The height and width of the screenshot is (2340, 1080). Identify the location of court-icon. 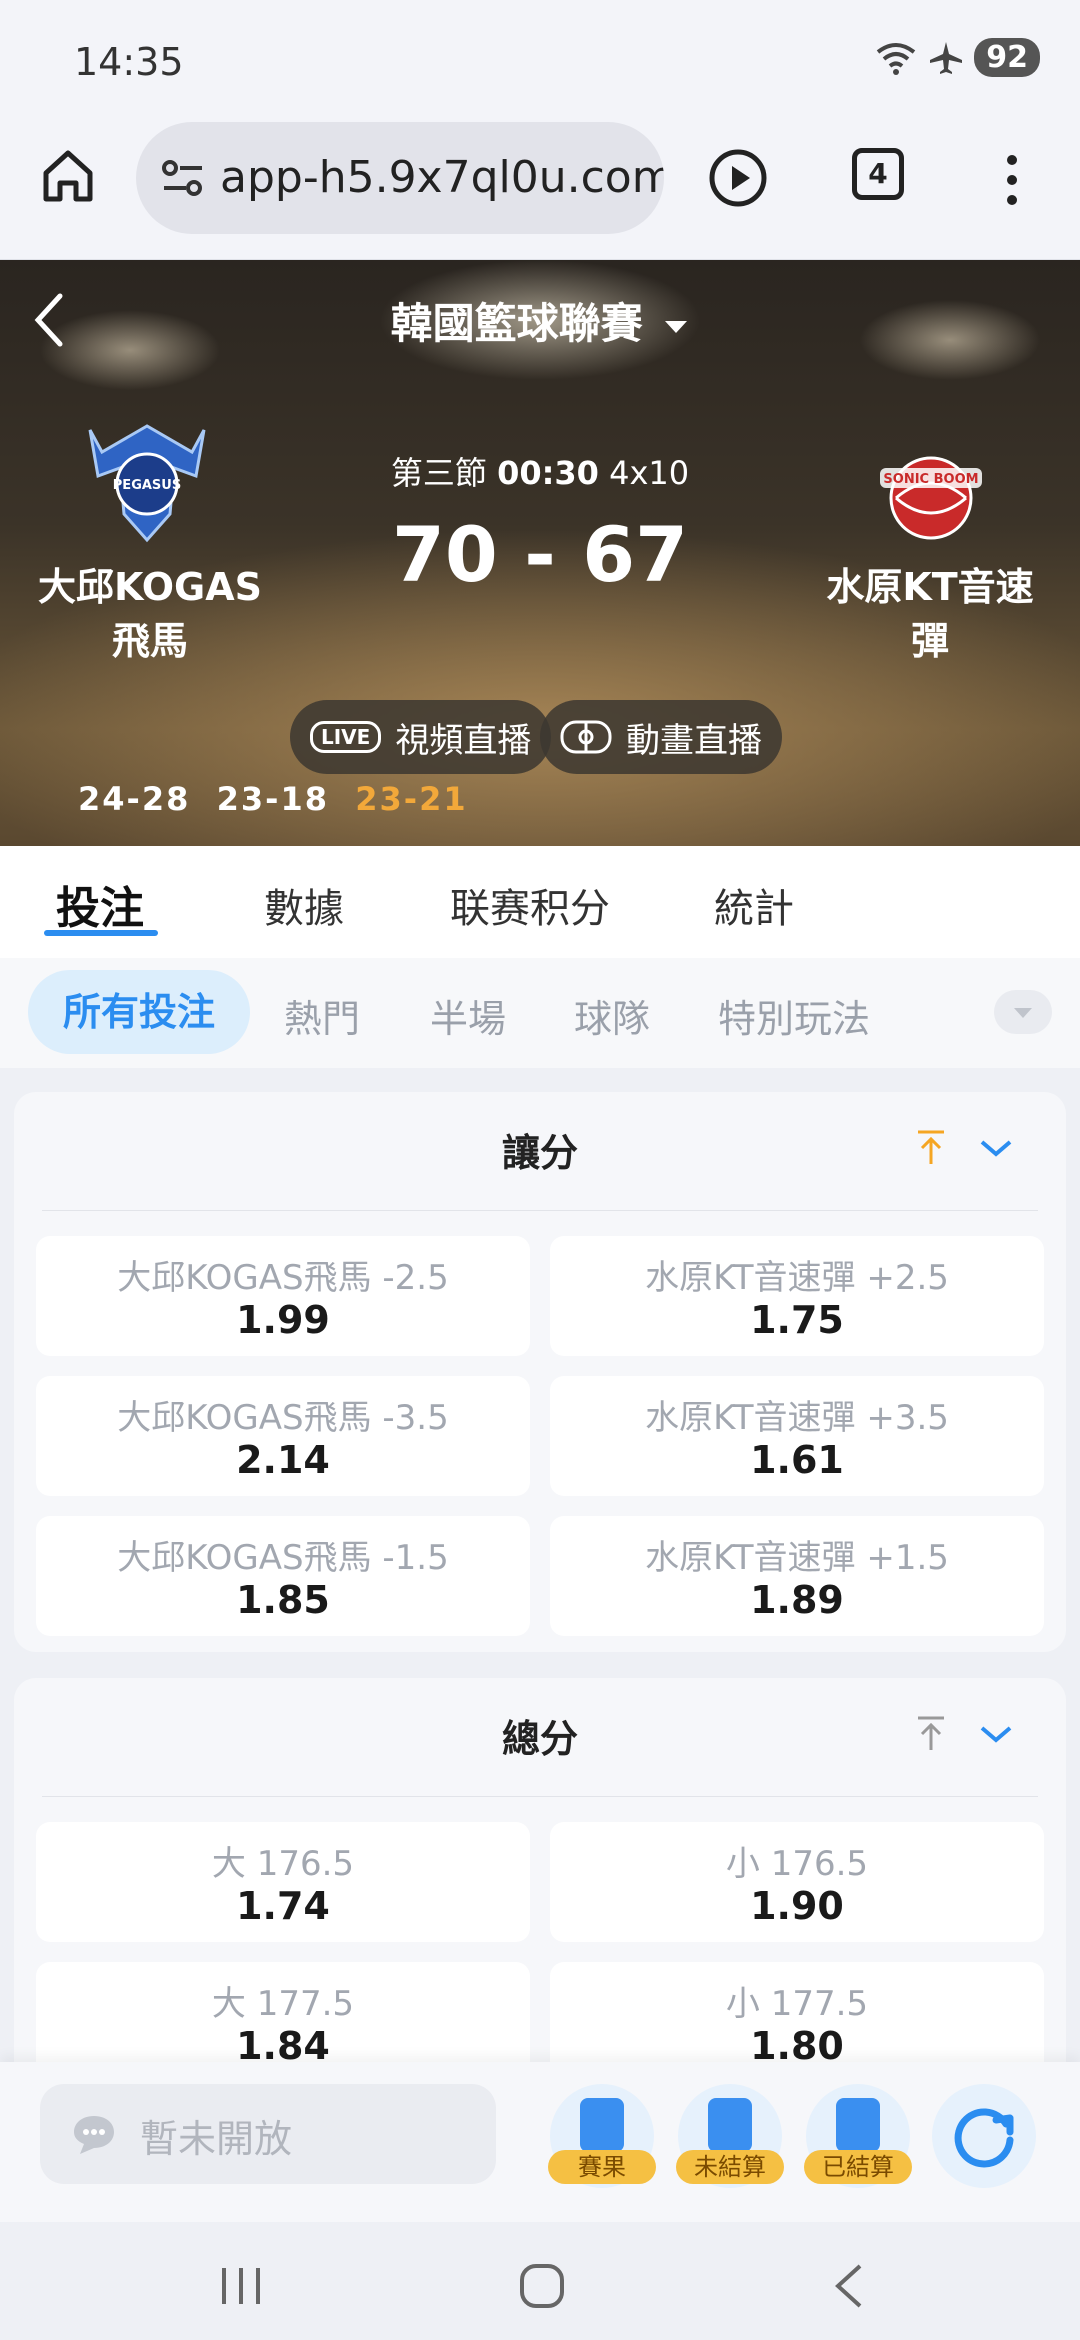
(586, 737).